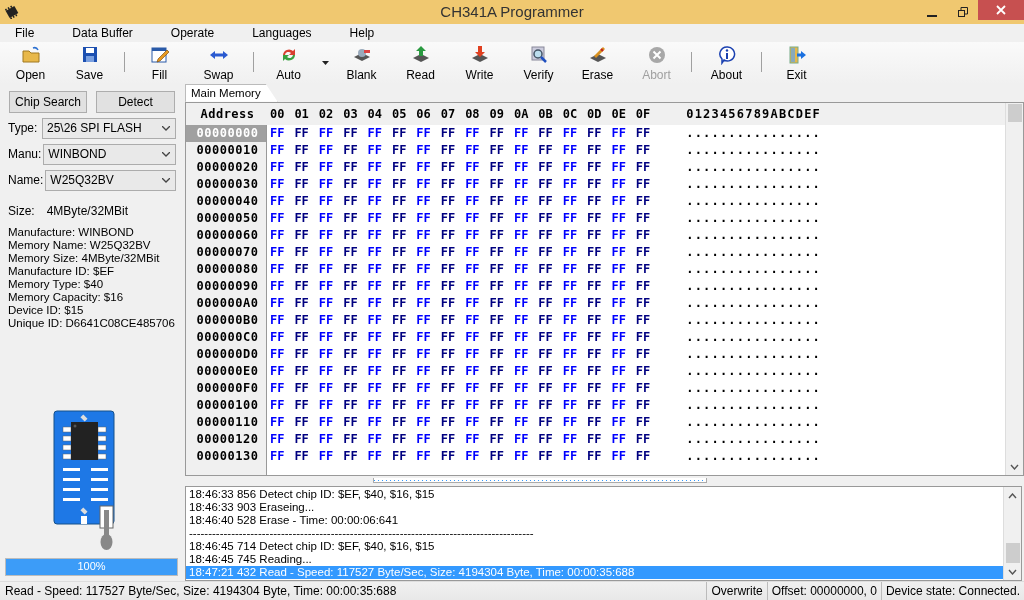 The width and height of the screenshot is (1024, 600). Describe the element at coordinates (110, 180) in the screenshot. I see `dropdown-field: W25Q32BV` at that location.